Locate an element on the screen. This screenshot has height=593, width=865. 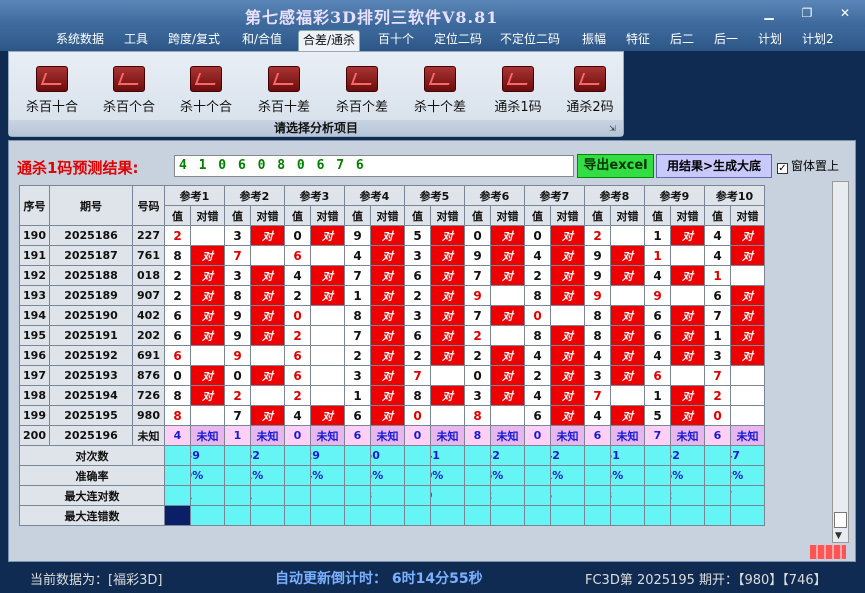
prediction-result-field: 4 1 0 6 0 8 0 6 7 6 is located at coordinates (374, 166).